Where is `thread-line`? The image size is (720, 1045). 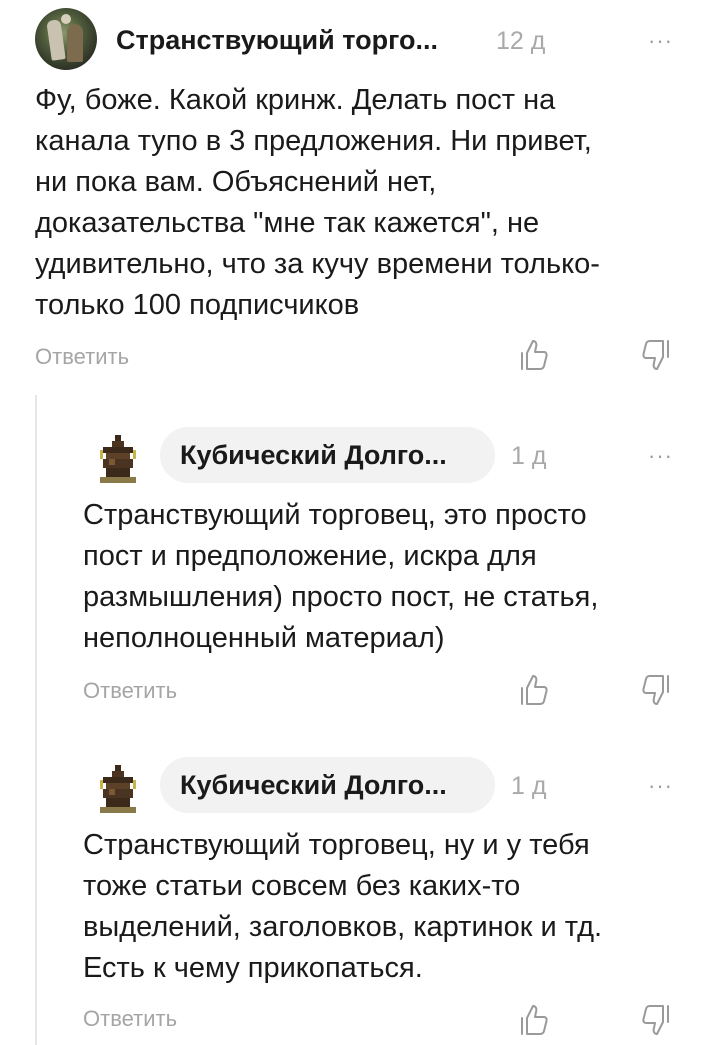
thread-line is located at coordinates (36, 720).